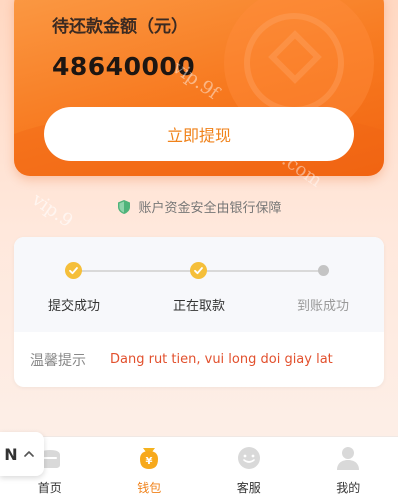  I want to click on wallet-icon: ¥, so click(149, 458).